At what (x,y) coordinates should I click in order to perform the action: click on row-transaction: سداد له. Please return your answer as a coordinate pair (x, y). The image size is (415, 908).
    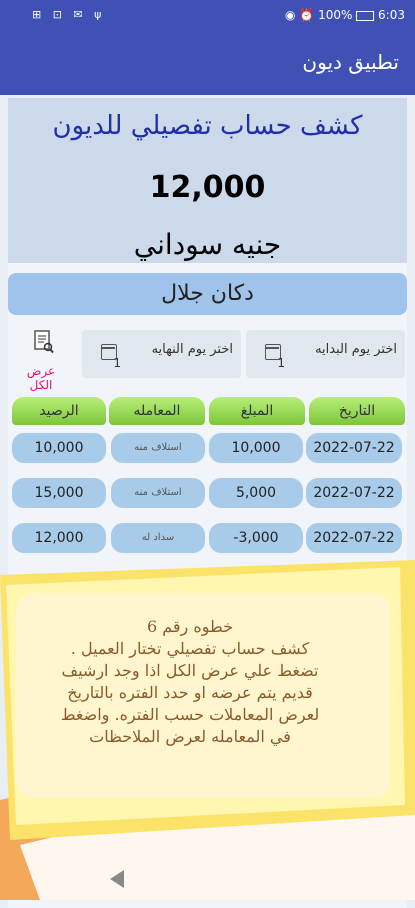
    Looking at the image, I should click on (158, 538).